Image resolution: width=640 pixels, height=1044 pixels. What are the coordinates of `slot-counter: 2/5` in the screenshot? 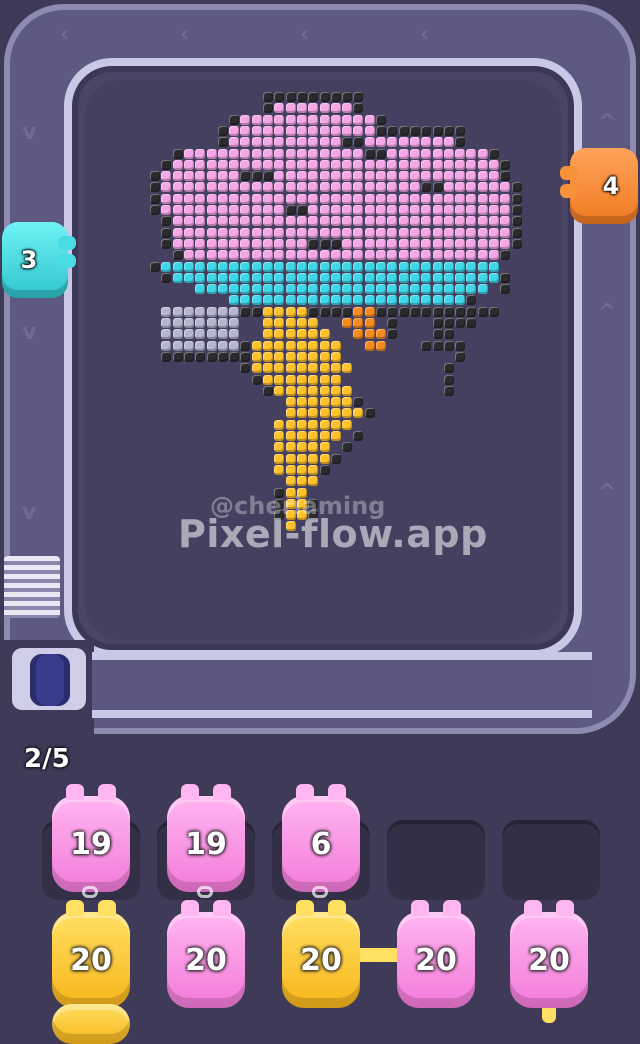 It's located at (47, 759).